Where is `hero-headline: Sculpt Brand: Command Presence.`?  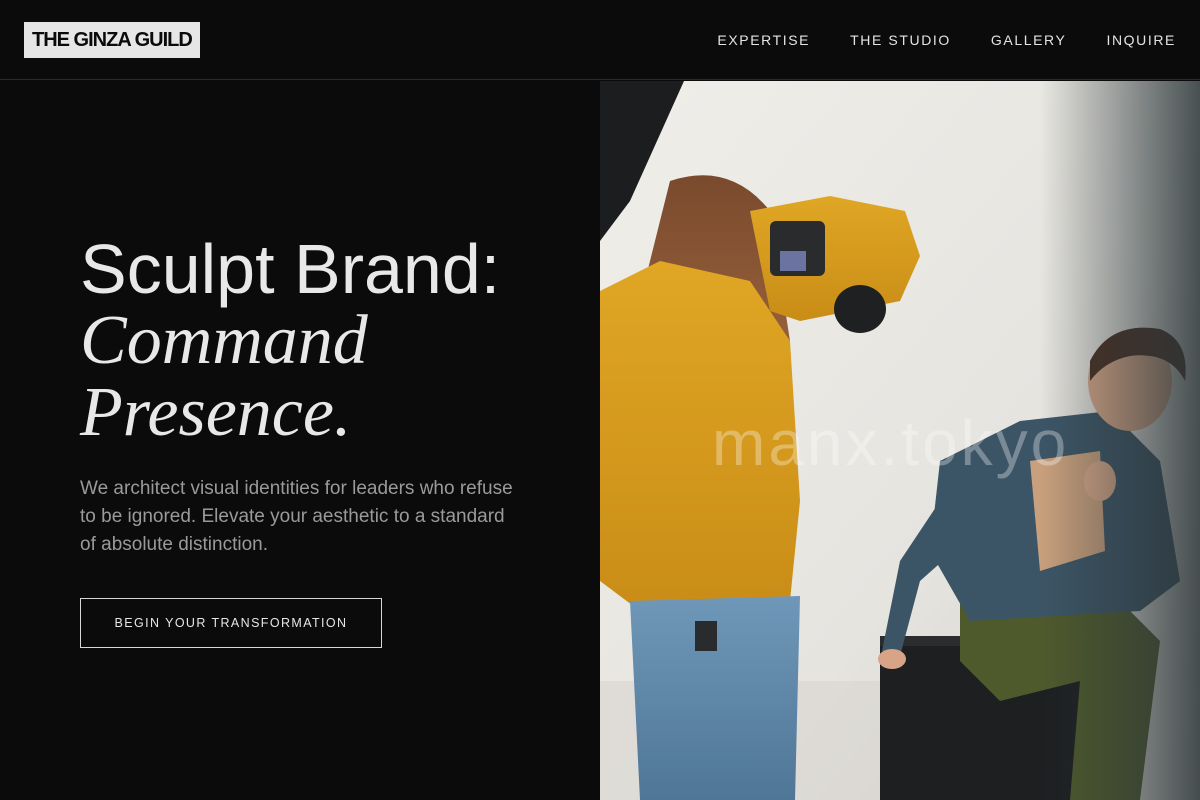
hero-headline: Sculpt Brand: Command Presence. is located at coordinates (320, 341).